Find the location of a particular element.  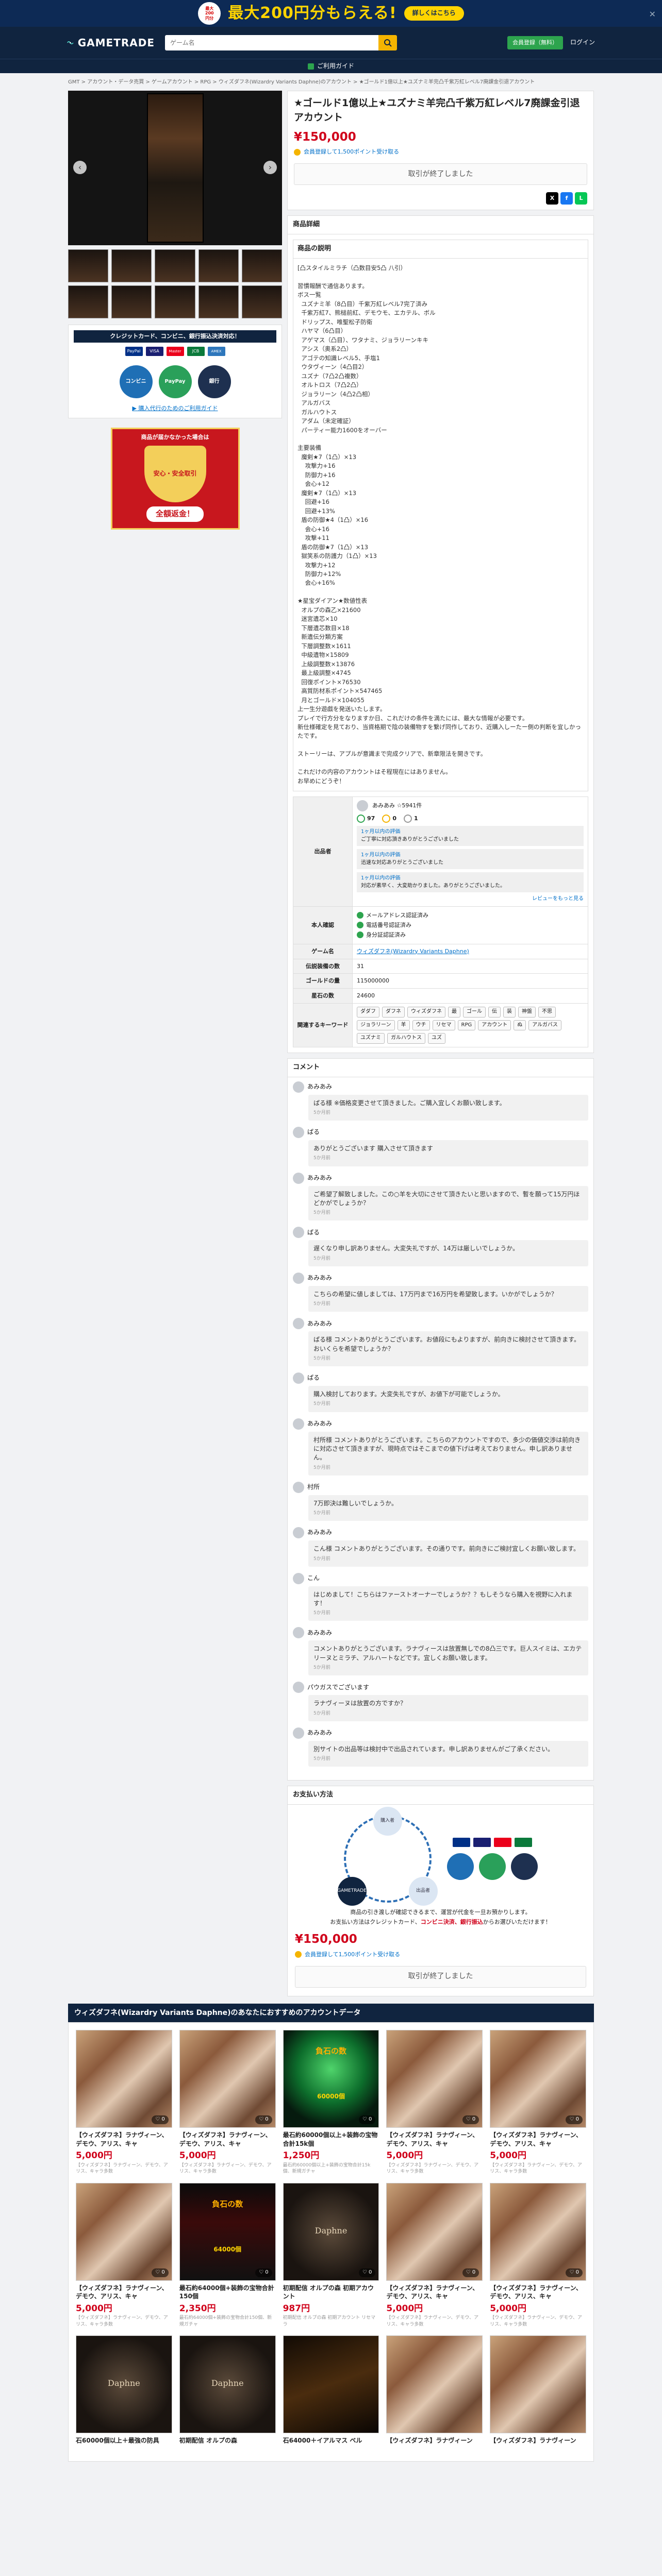

related-item-title: 石64000＋イアルマス ベル is located at coordinates (331, 2445).